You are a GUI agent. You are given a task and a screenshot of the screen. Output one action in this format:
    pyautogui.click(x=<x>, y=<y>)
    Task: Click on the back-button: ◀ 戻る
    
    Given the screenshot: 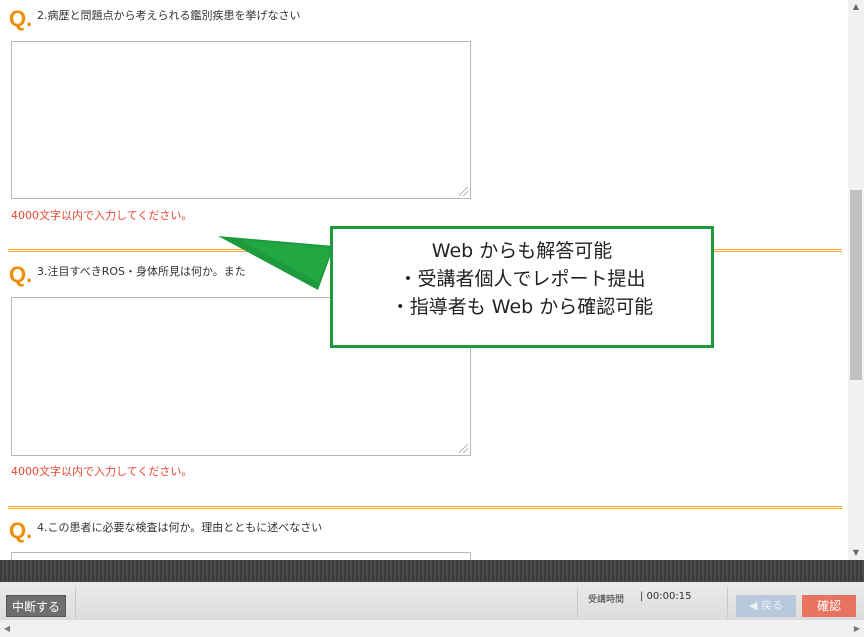 What is the action you would take?
    pyautogui.click(x=766, y=606)
    